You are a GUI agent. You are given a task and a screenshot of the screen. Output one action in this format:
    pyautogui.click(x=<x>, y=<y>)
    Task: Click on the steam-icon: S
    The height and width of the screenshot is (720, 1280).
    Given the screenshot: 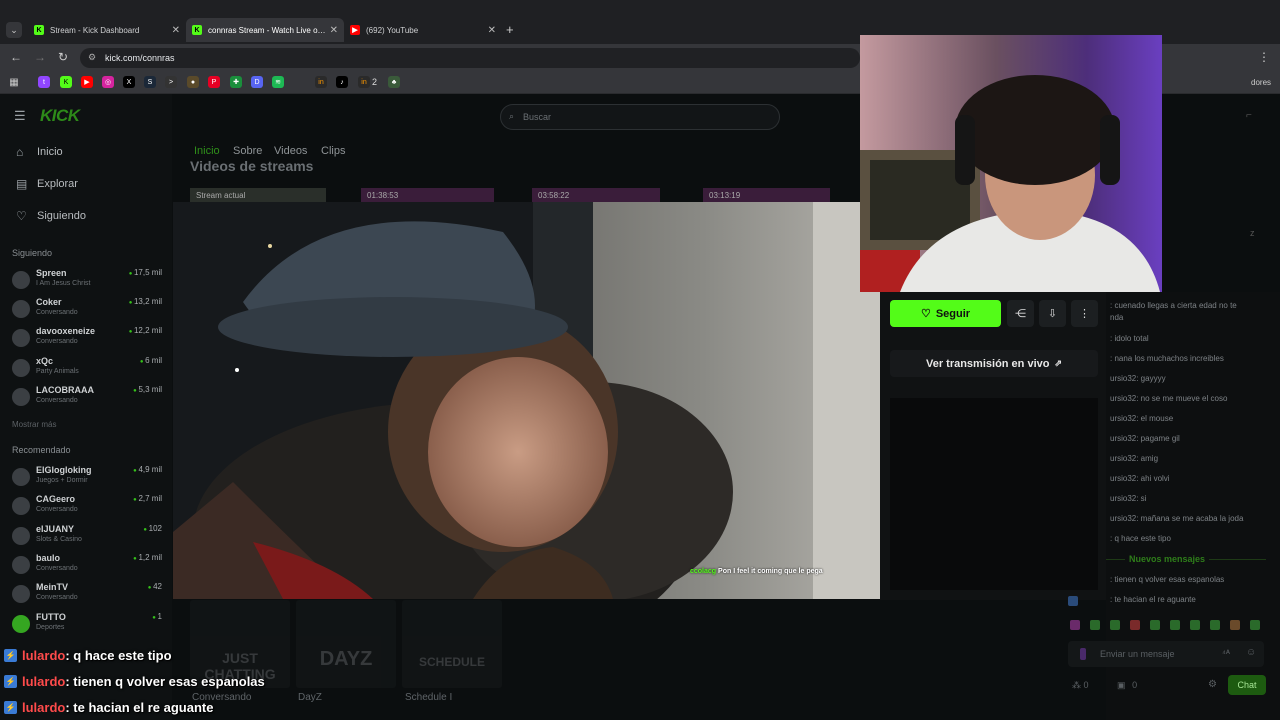 What is the action you would take?
    pyautogui.click(x=150, y=82)
    